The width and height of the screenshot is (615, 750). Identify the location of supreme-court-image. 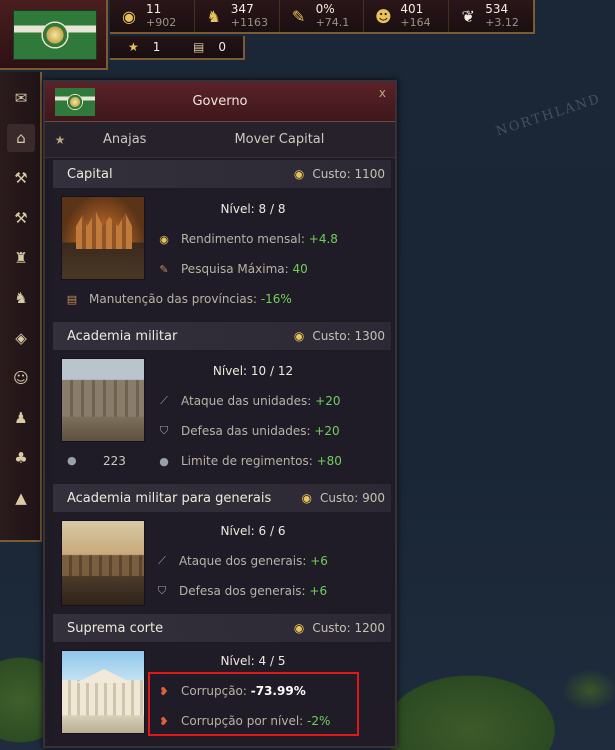
(103, 692).